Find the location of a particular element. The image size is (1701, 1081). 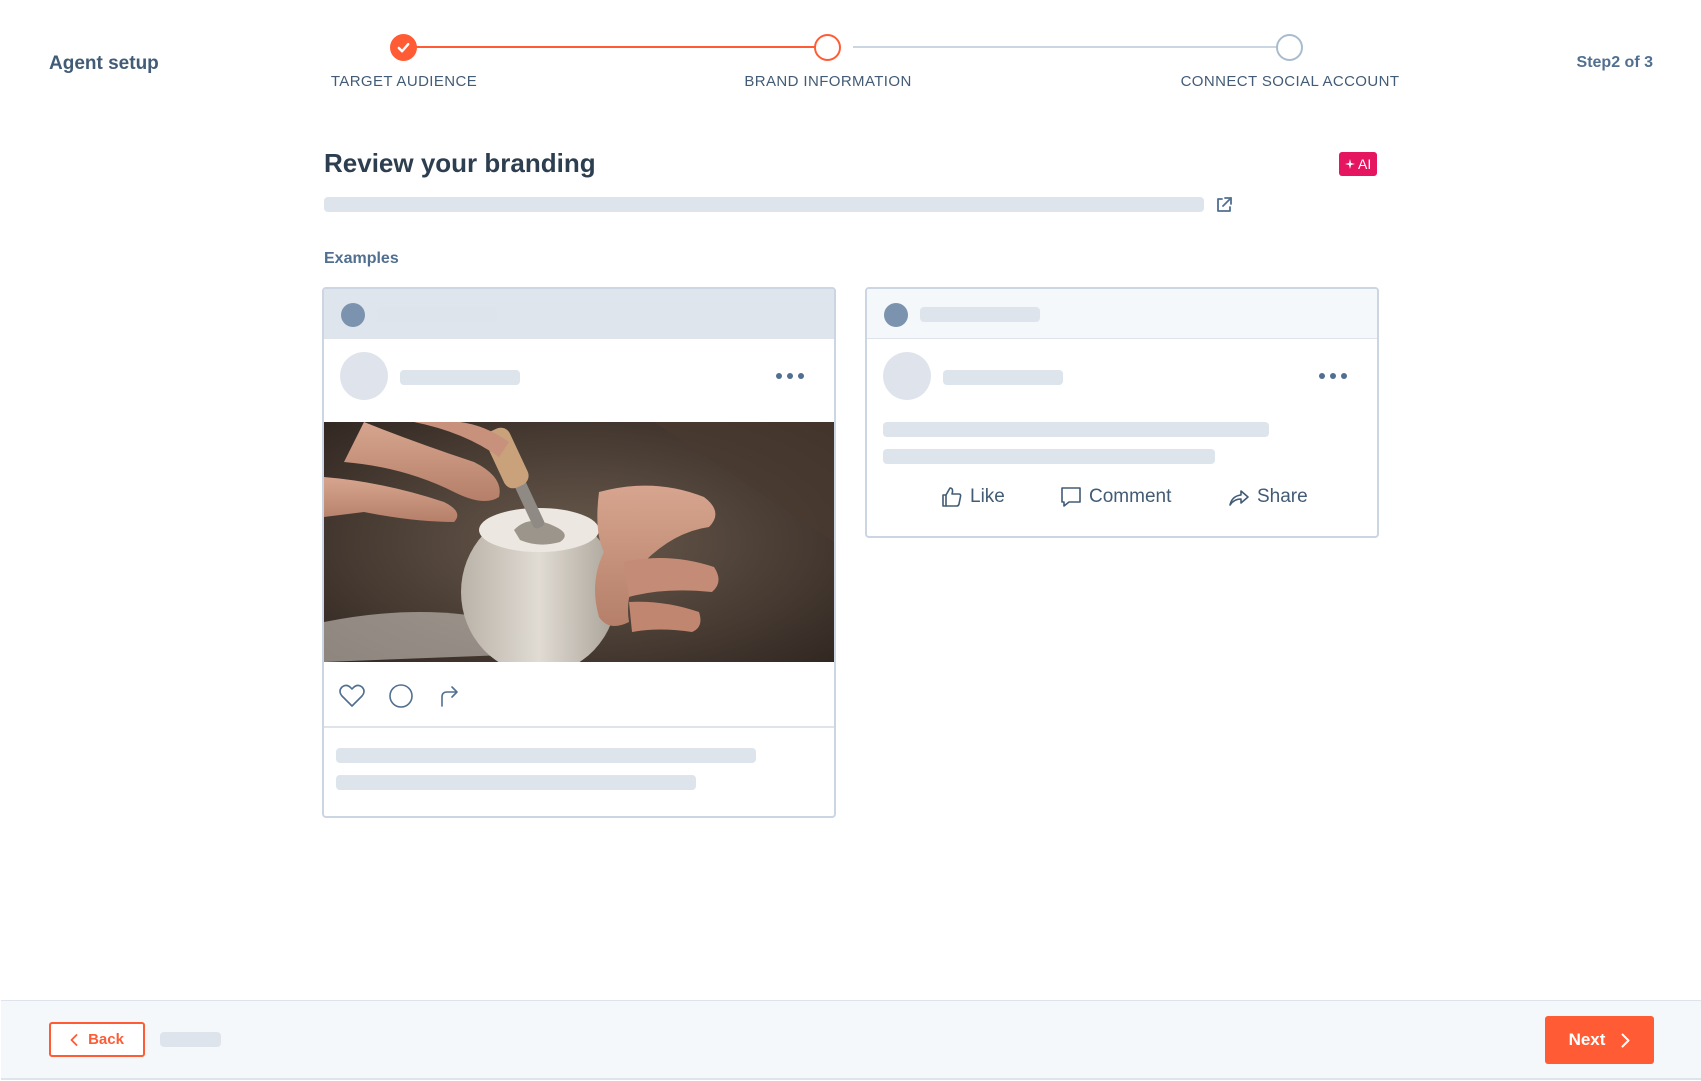

chevron-right-icon is located at coordinates (1625, 1040).